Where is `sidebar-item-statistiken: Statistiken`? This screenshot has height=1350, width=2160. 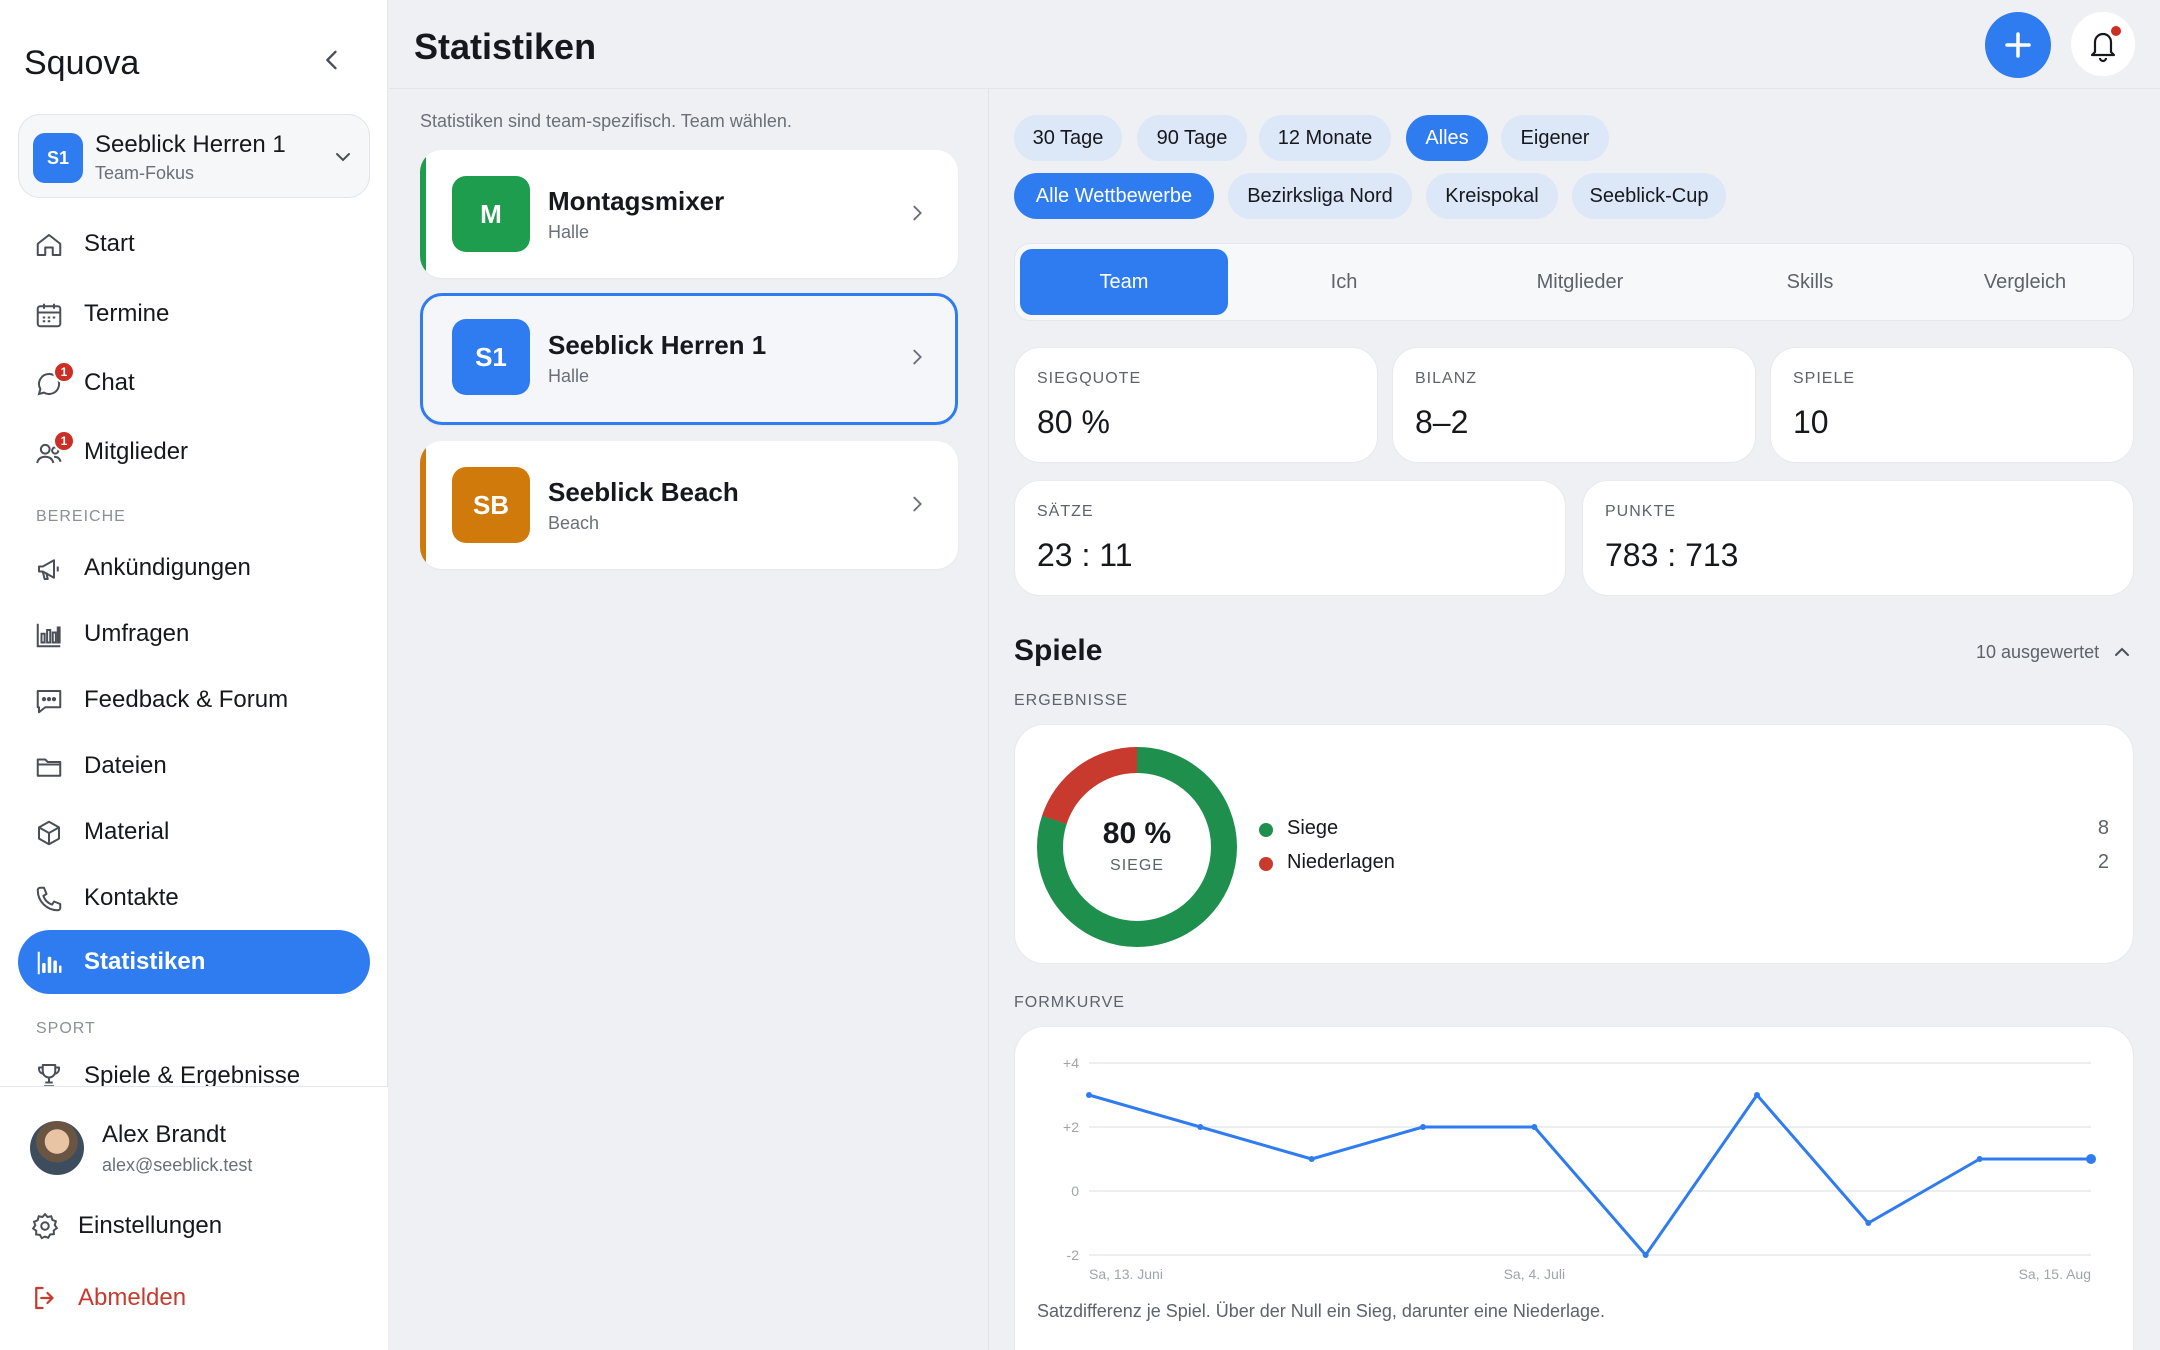
sidebar-item-statistiken: Statistiken is located at coordinates (194, 962).